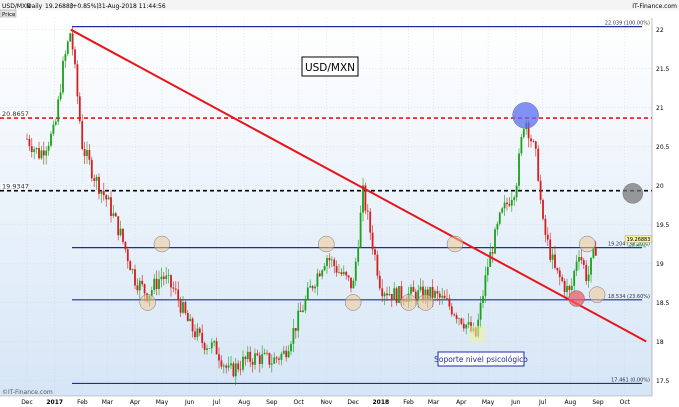  What do you see at coordinates (663, 225) in the screenshot?
I see `y-tick-label: 19.5` at bounding box center [663, 225].